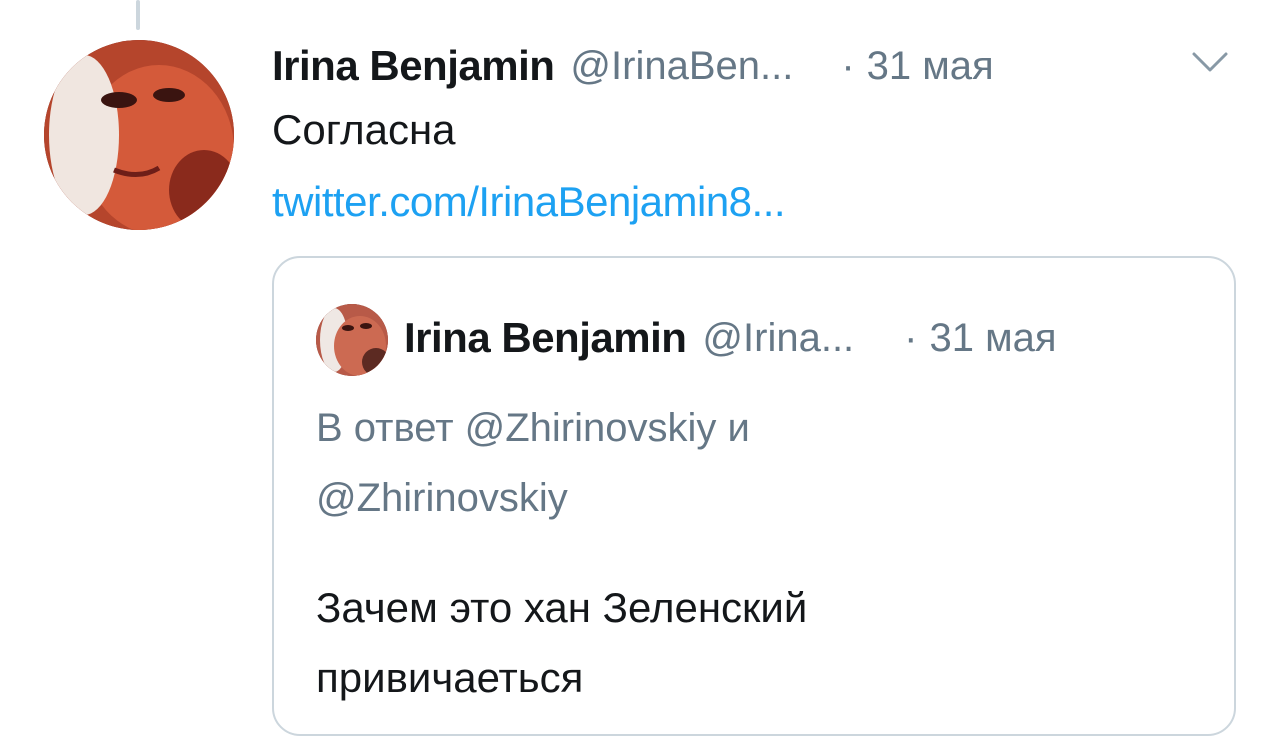  I want to click on tweet-header: Irina Benjamin @IrinaBen... · 31 мая, so click(752, 66).